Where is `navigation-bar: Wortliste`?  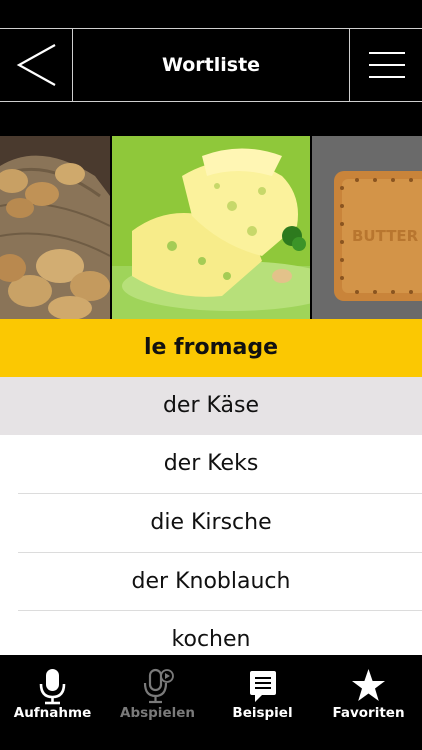 navigation-bar: Wortliste is located at coordinates (211, 65).